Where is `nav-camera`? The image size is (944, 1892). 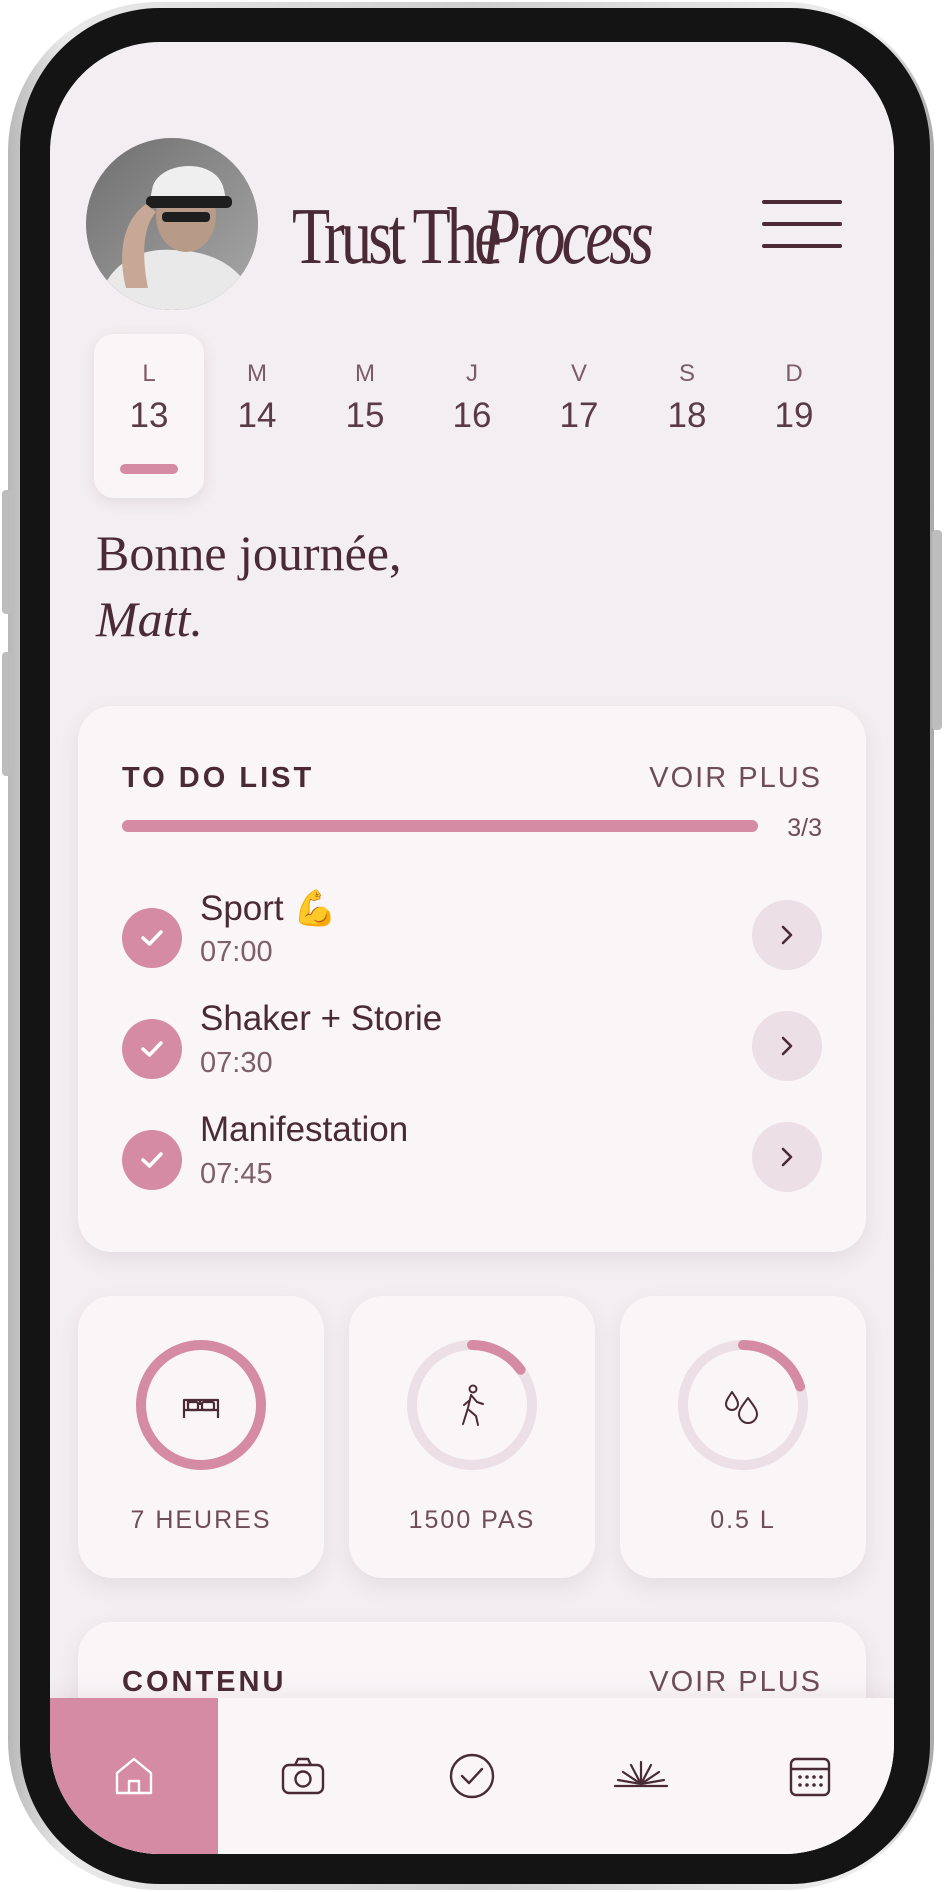 nav-camera is located at coordinates (303, 1776).